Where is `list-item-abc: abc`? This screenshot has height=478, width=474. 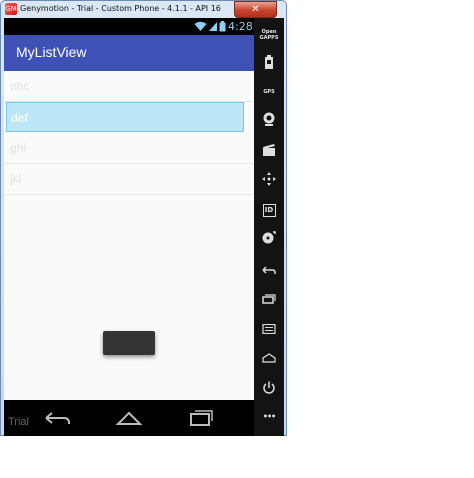 list-item-abc: abc is located at coordinates (129, 86).